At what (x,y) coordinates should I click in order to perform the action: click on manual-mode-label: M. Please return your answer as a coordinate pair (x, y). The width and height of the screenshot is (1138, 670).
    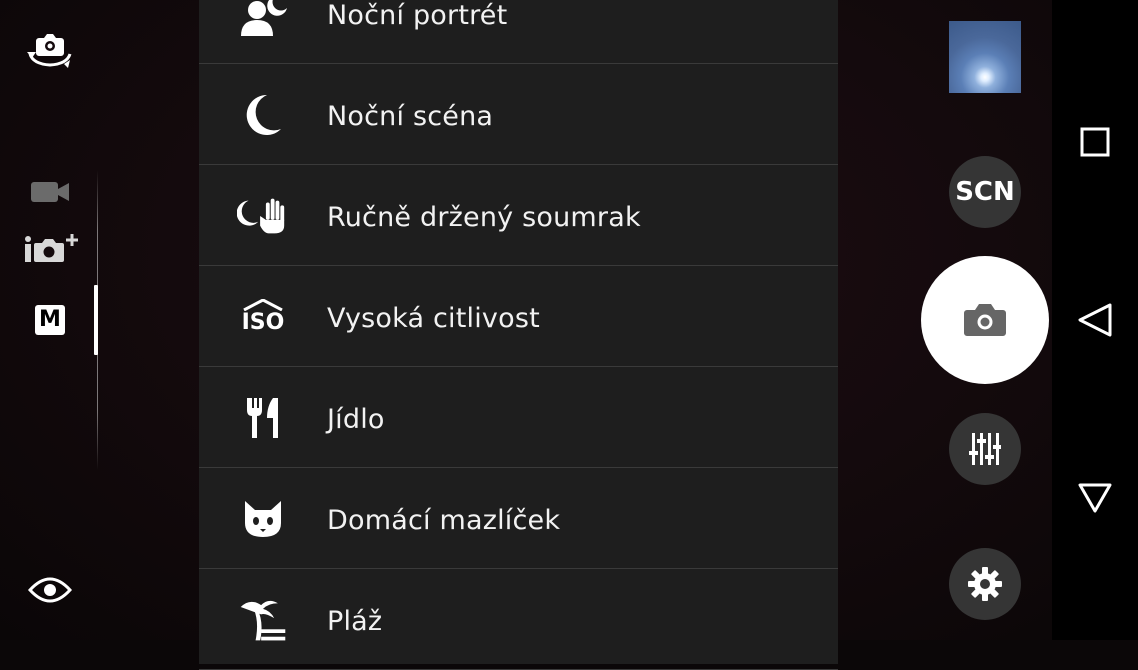
    Looking at the image, I should click on (50, 319).